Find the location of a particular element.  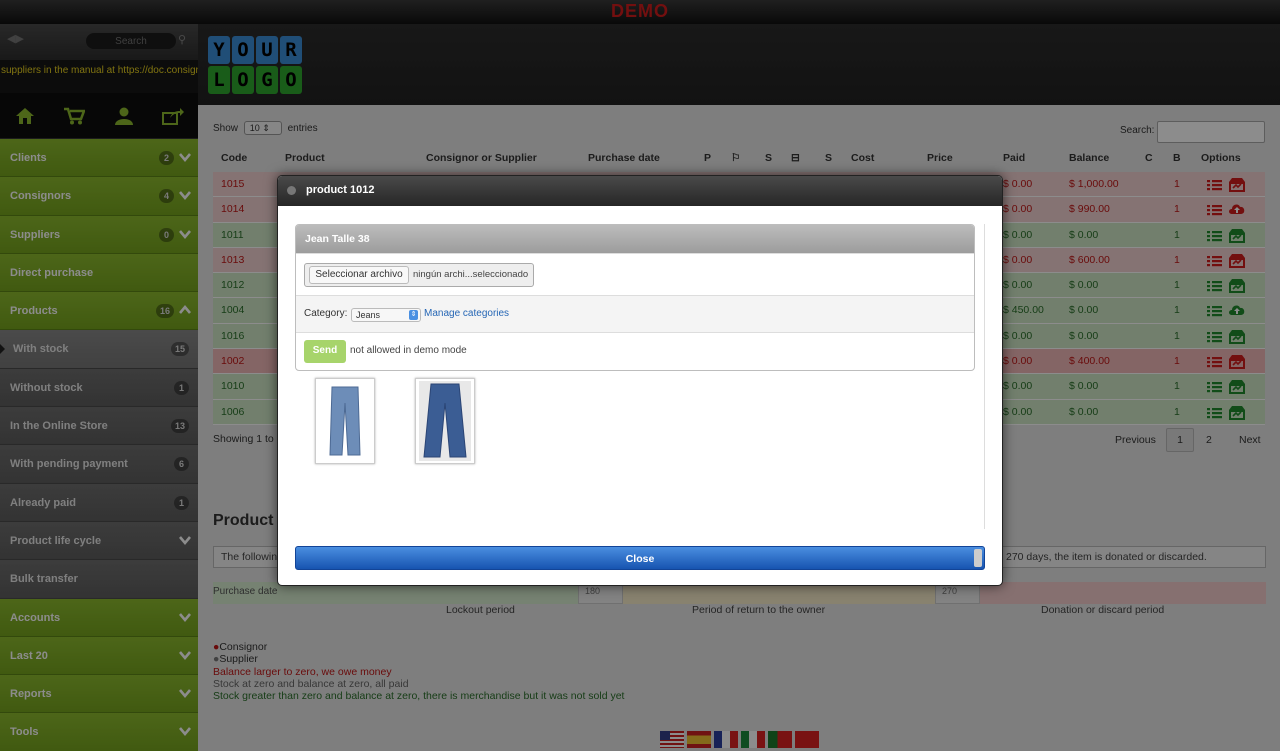

modal-status-icon is located at coordinates (291, 190).